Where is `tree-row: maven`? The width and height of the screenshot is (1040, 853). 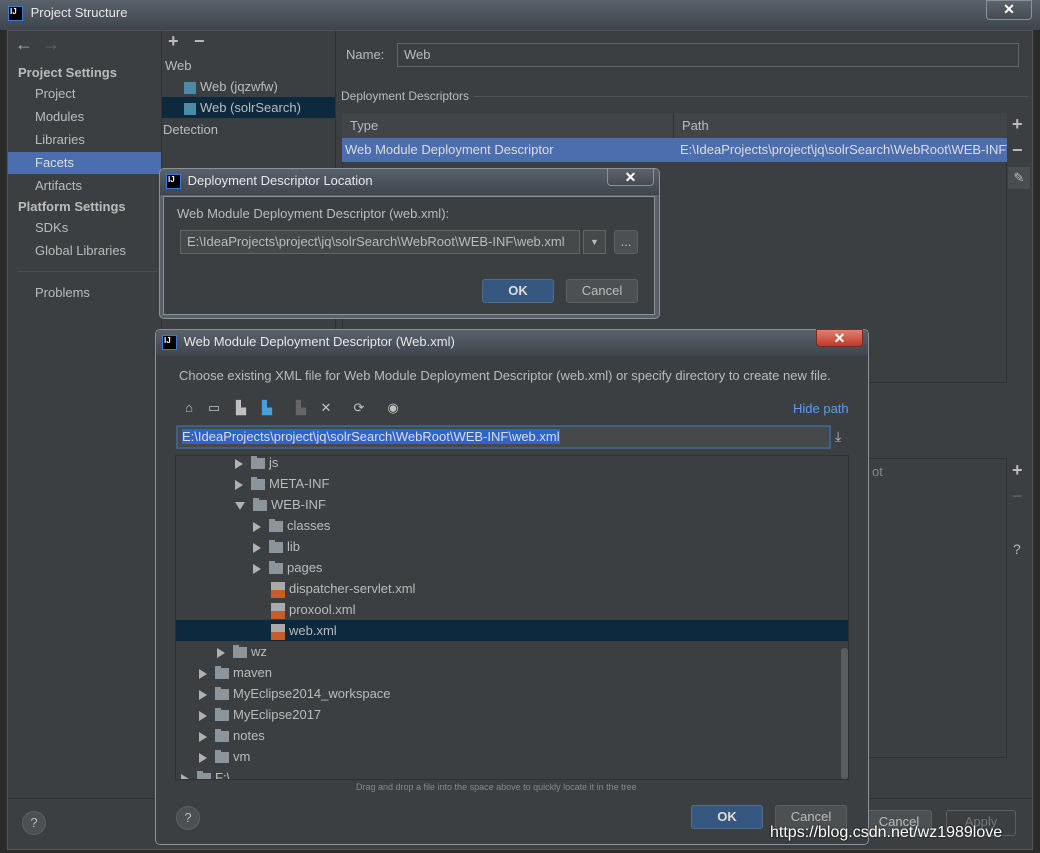
tree-row: maven is located at coordinates (512, 672).